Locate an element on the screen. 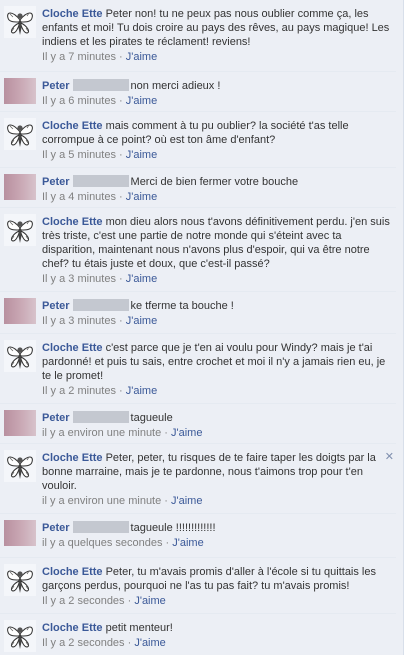  comment-text: petit menteur! is located at coordinates (139, 628).